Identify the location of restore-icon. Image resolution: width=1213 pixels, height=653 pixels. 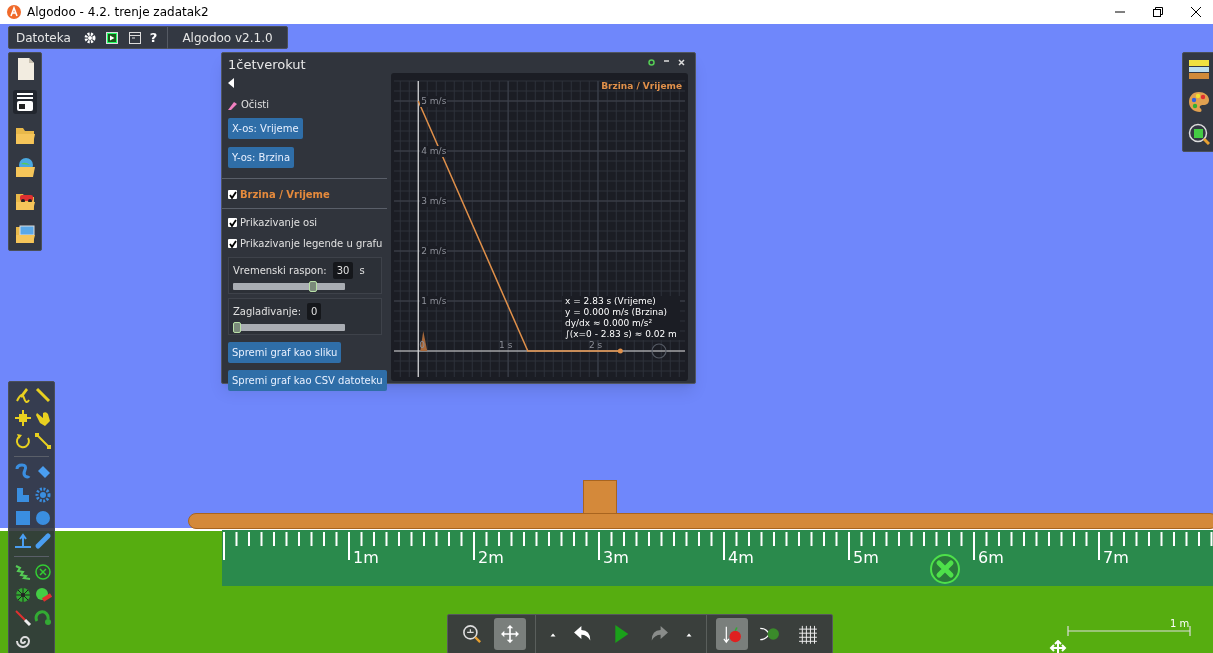
(1158, 12).